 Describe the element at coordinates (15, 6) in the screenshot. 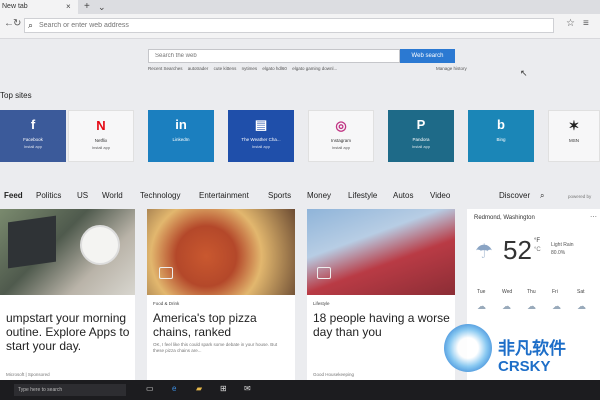

I see `tab-title: New tab` at that location.